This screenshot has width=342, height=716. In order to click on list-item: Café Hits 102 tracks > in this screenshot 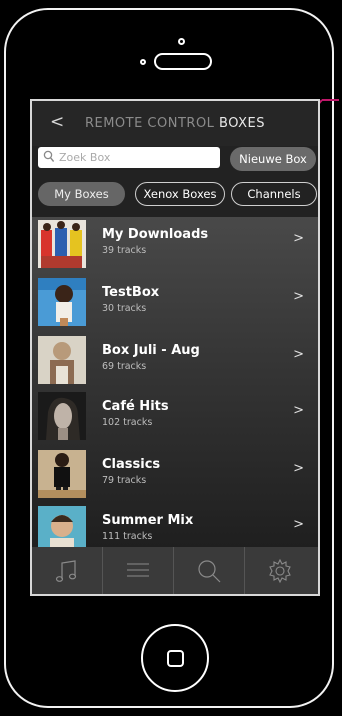, I will do `click(175, 417)`.